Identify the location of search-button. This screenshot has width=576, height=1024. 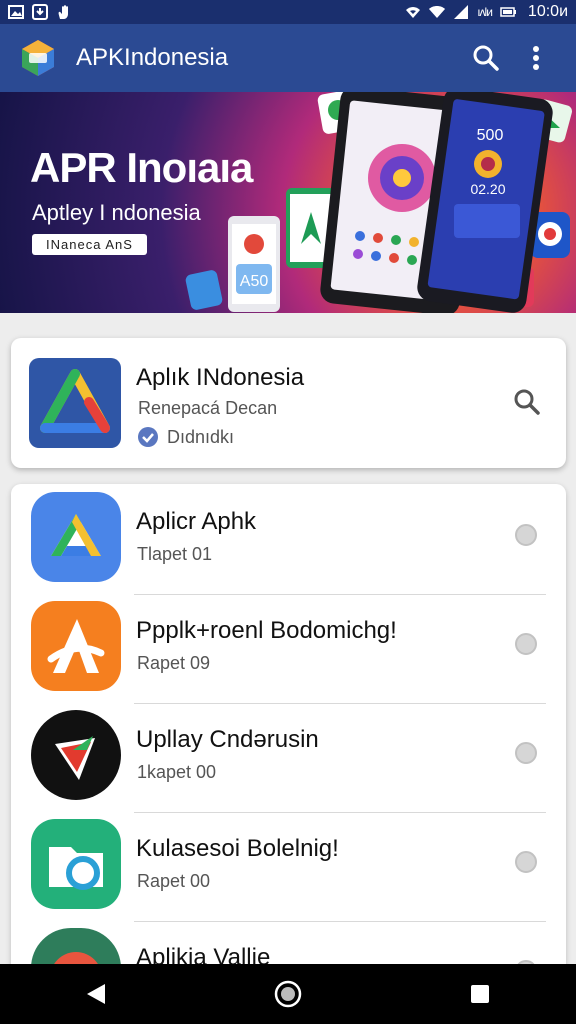
(486, 58).